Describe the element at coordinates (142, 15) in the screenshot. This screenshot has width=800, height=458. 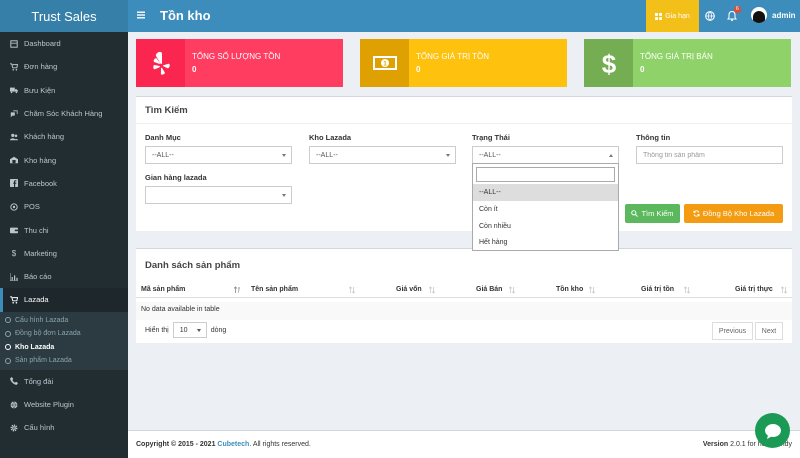
I see `menu-toggle-icon` at that location.